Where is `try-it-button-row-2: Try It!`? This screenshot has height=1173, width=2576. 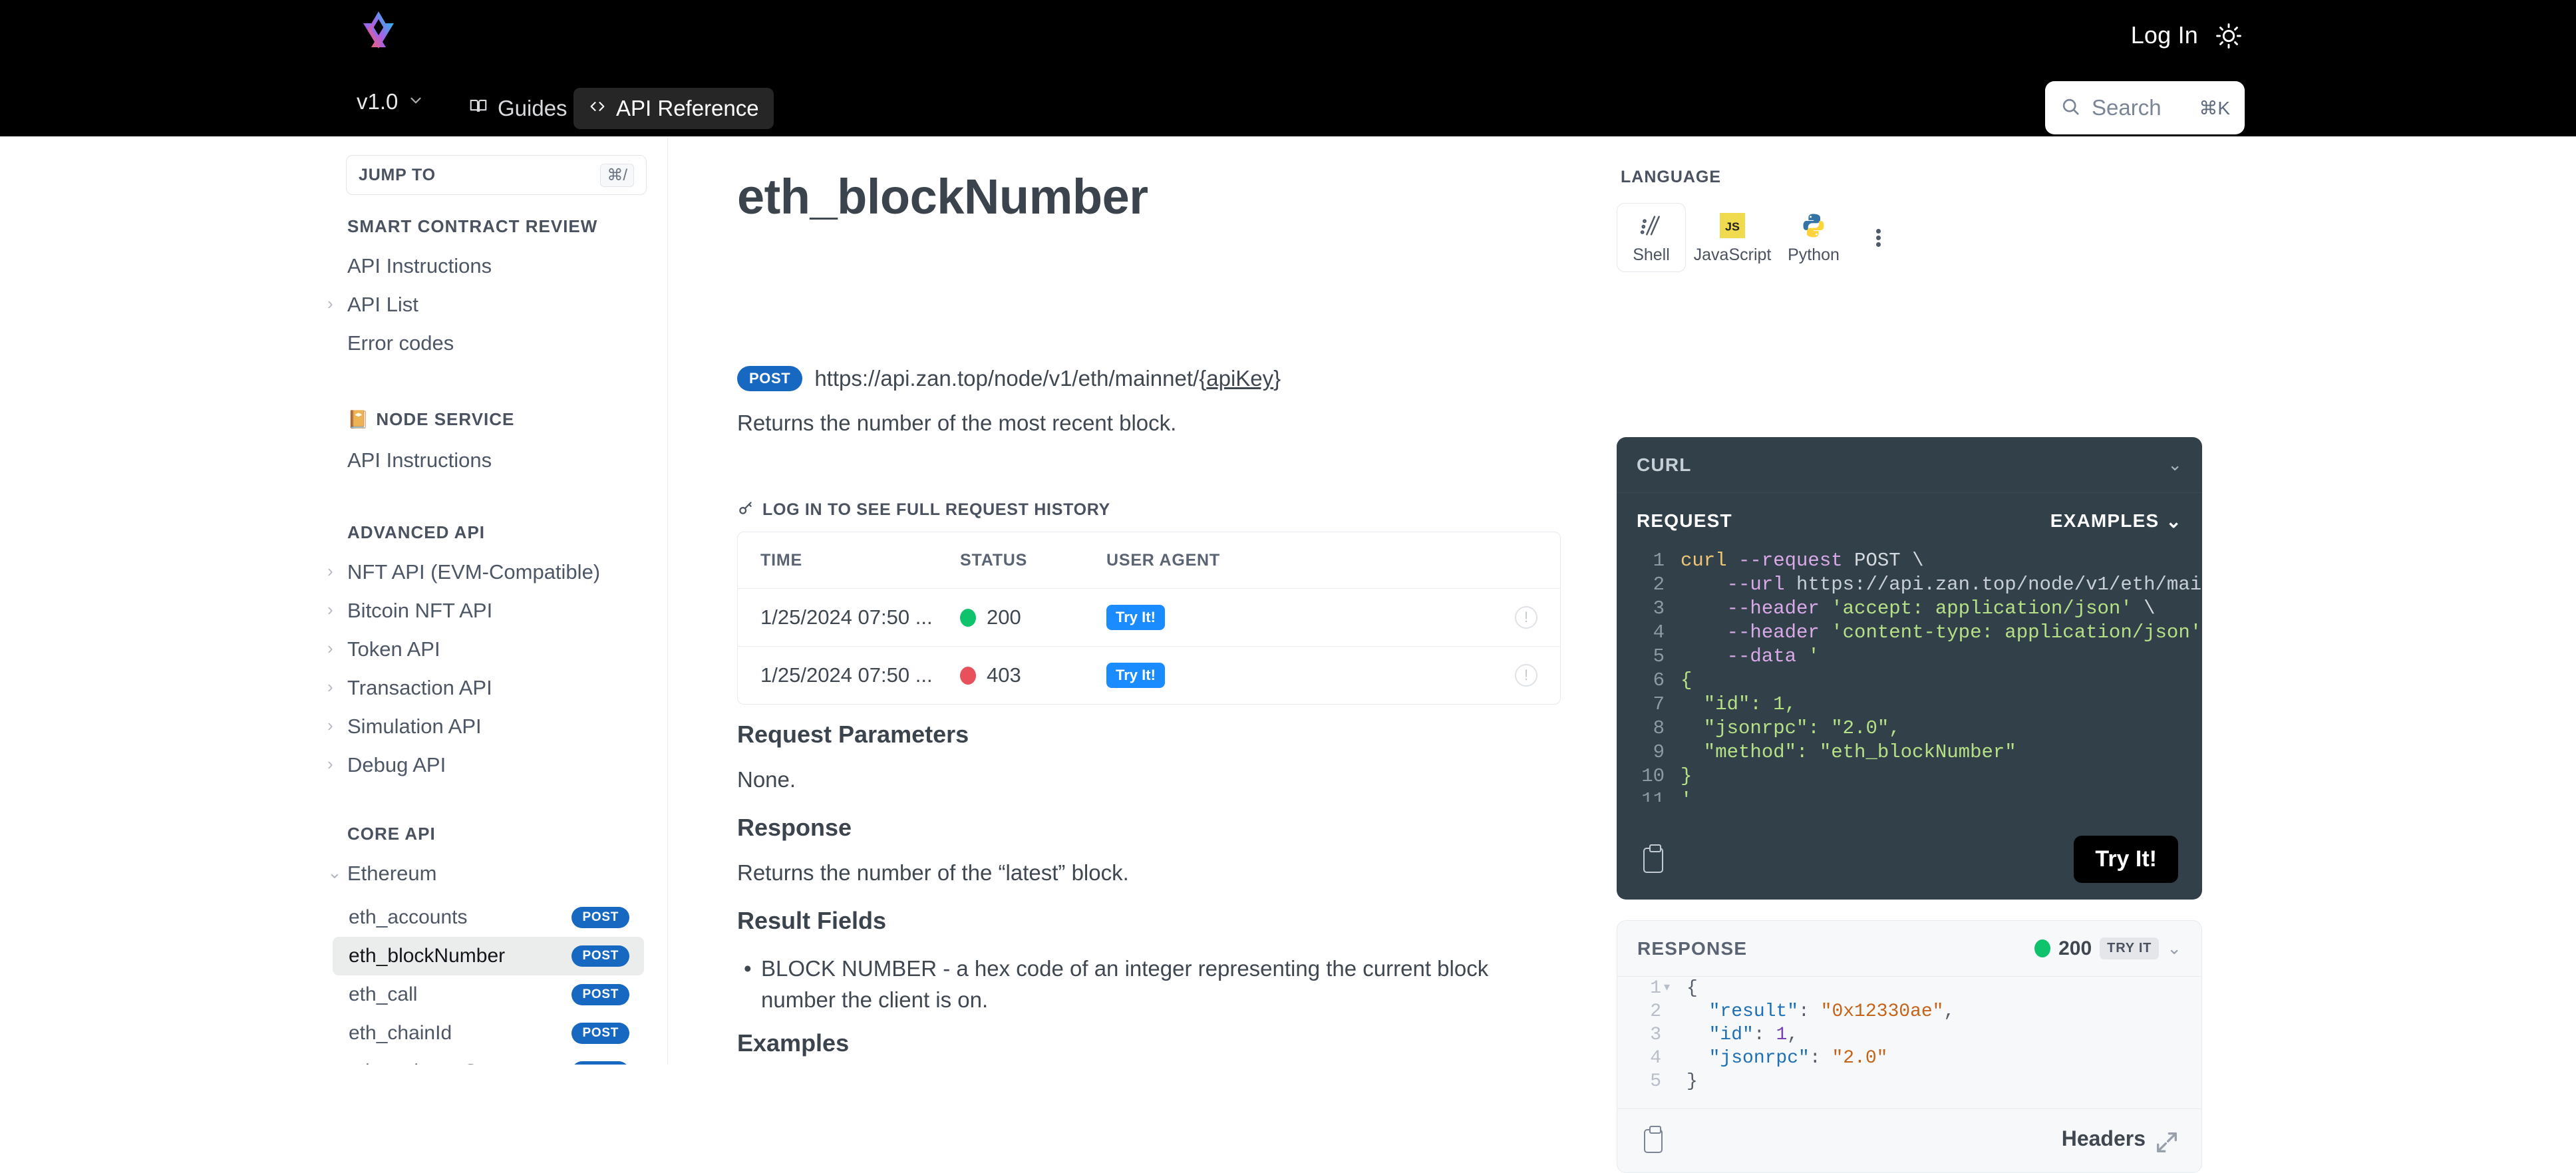 try-it-button-row-2: Try It! is located at coordinates (1135, 675).